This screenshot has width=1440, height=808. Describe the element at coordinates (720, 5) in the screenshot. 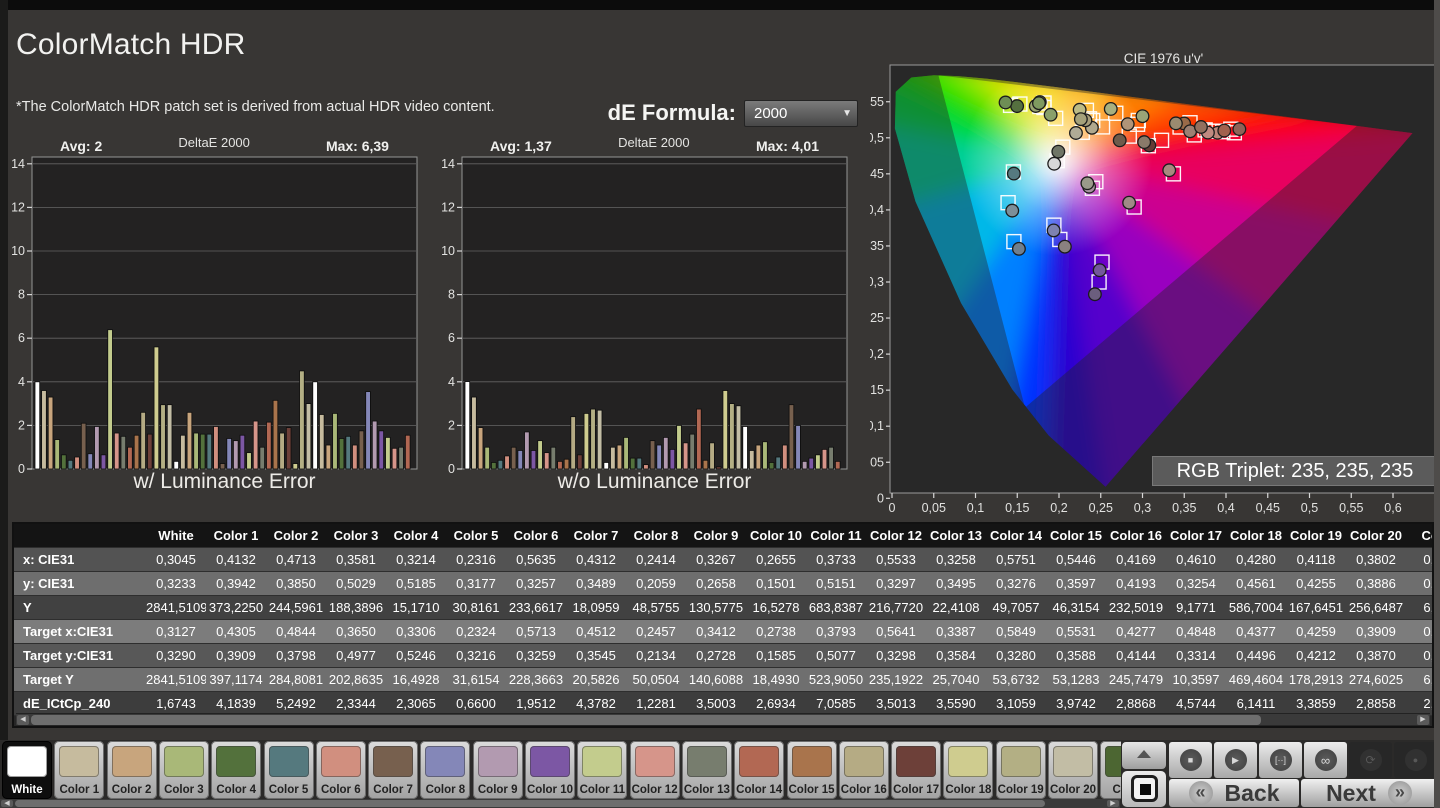

I see `window-top-strip` at that location.